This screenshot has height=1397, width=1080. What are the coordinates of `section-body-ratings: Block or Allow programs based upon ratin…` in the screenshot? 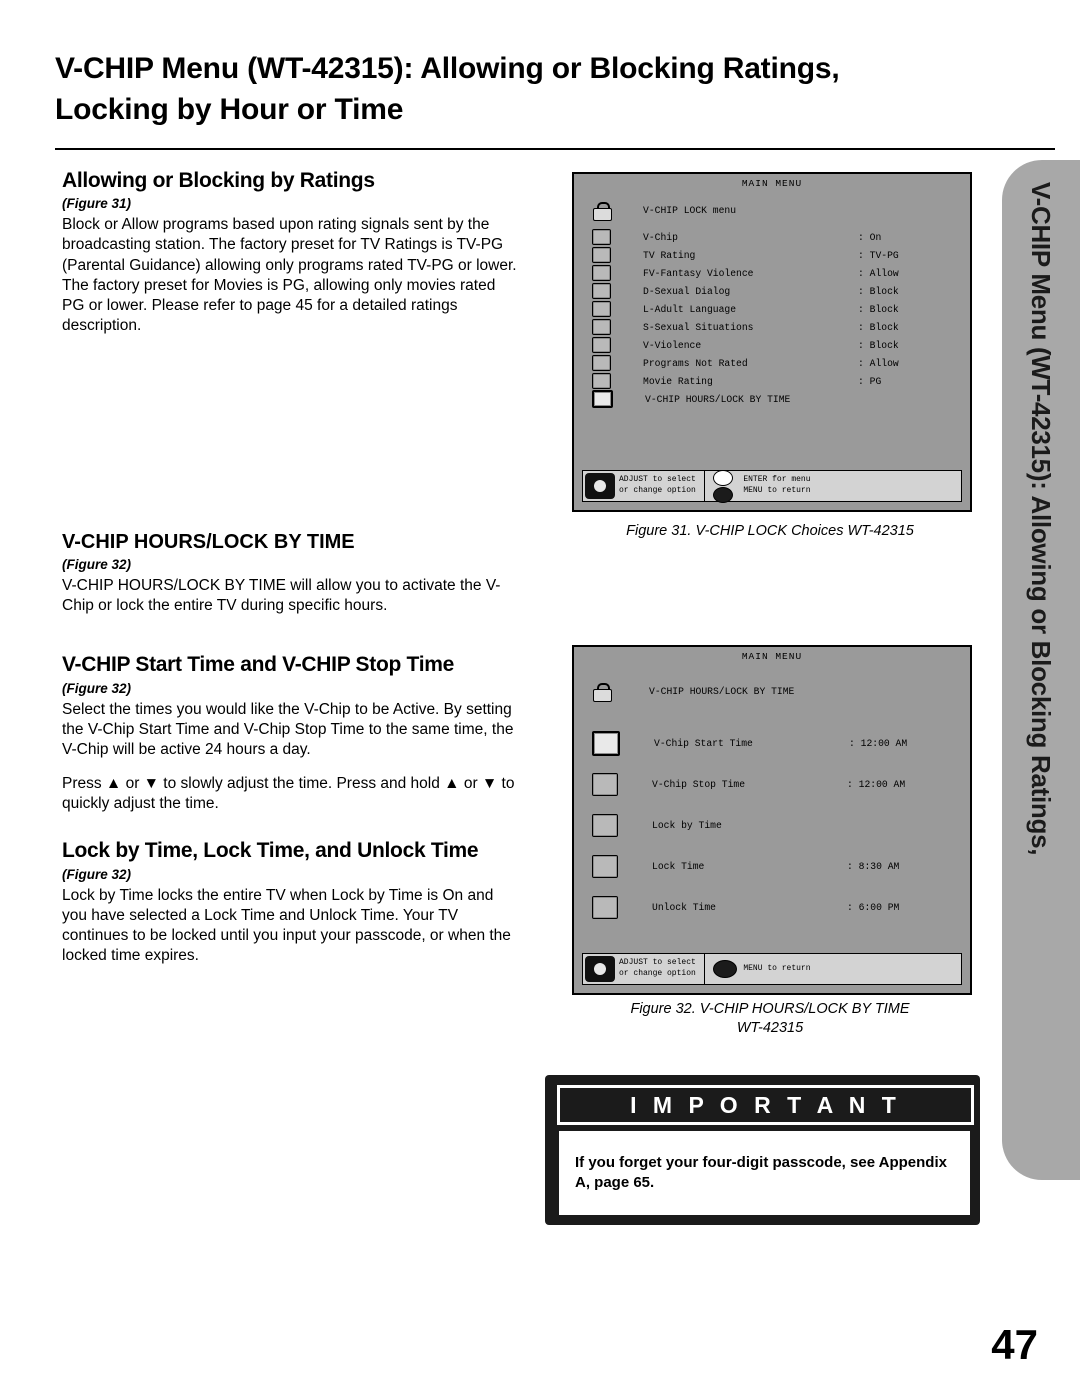 It's located at (289, 275).